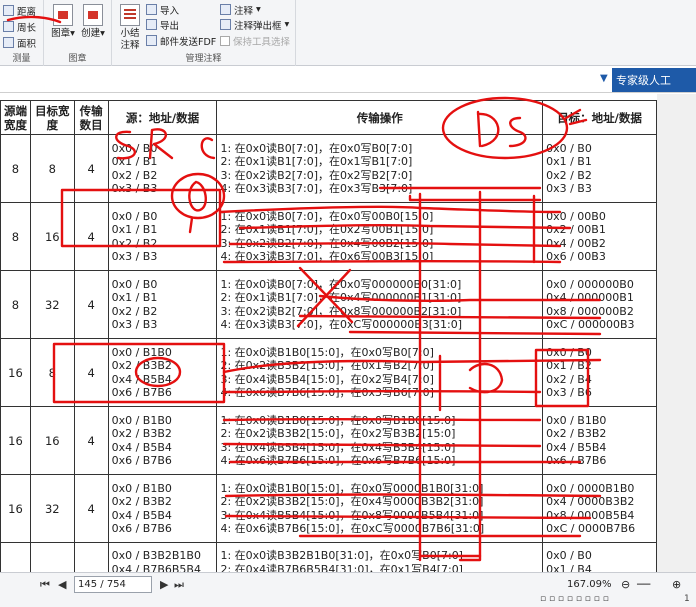 This screenshot has width=696, height=607. What do you see at coordinates (316, 175) in the screenshot?
I see `ops-line: 3: 在0x2读B2[7:0]，在0x2写B2[7:0]` at bounding box center [316, 175].